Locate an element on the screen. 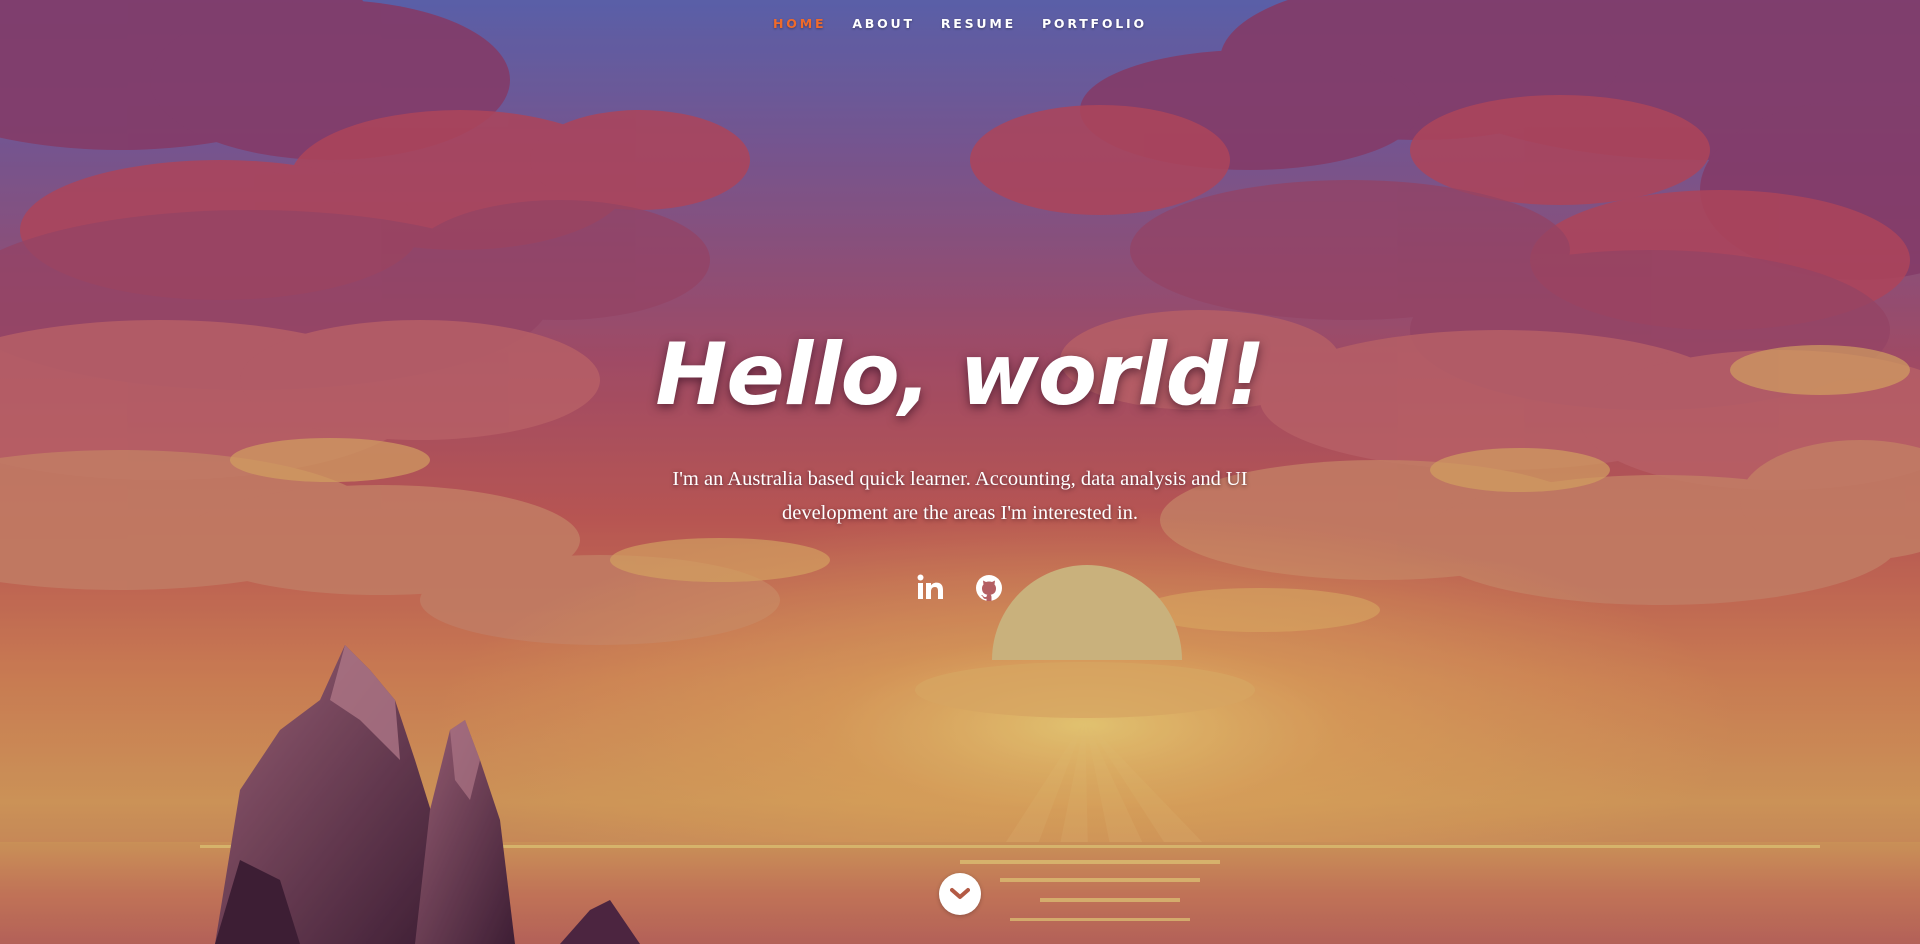 The image size is (1920, 944). scroll-down-button is located at coordinates (960, 894).